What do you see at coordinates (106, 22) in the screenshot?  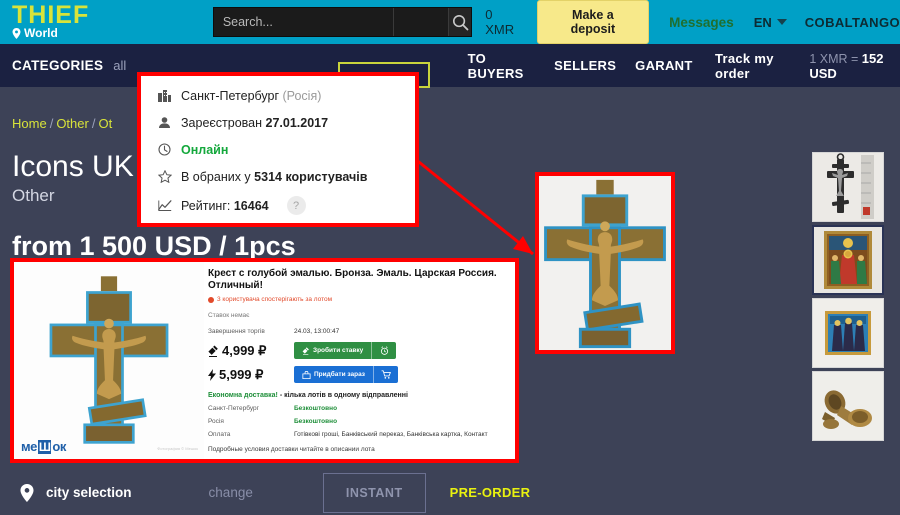 I see `site-logo: THIEF World` at bounding box center [106, 22].